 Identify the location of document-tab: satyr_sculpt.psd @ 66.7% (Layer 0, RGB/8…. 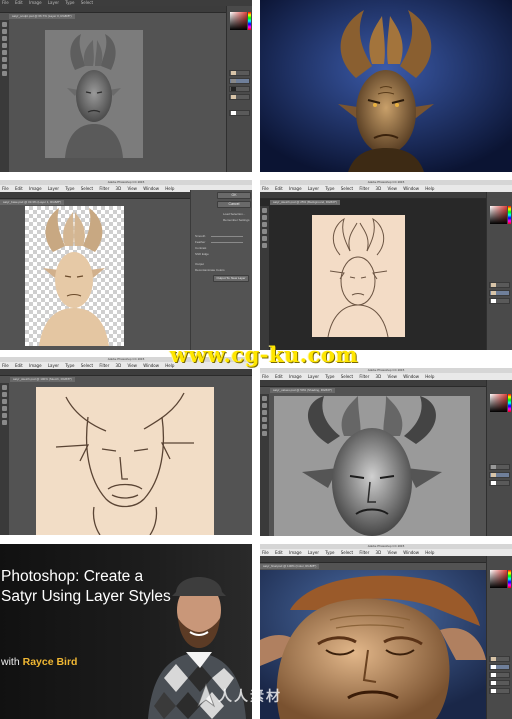
(42, 16).